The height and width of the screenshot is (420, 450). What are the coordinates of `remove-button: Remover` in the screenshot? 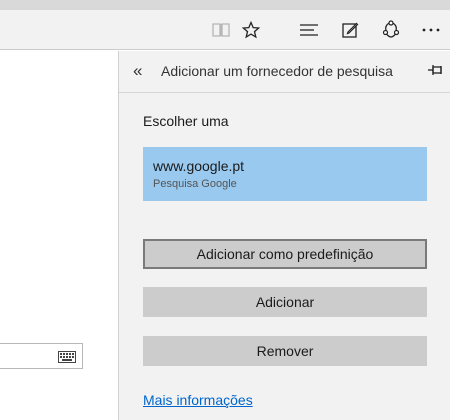 It's located at (285, 351).